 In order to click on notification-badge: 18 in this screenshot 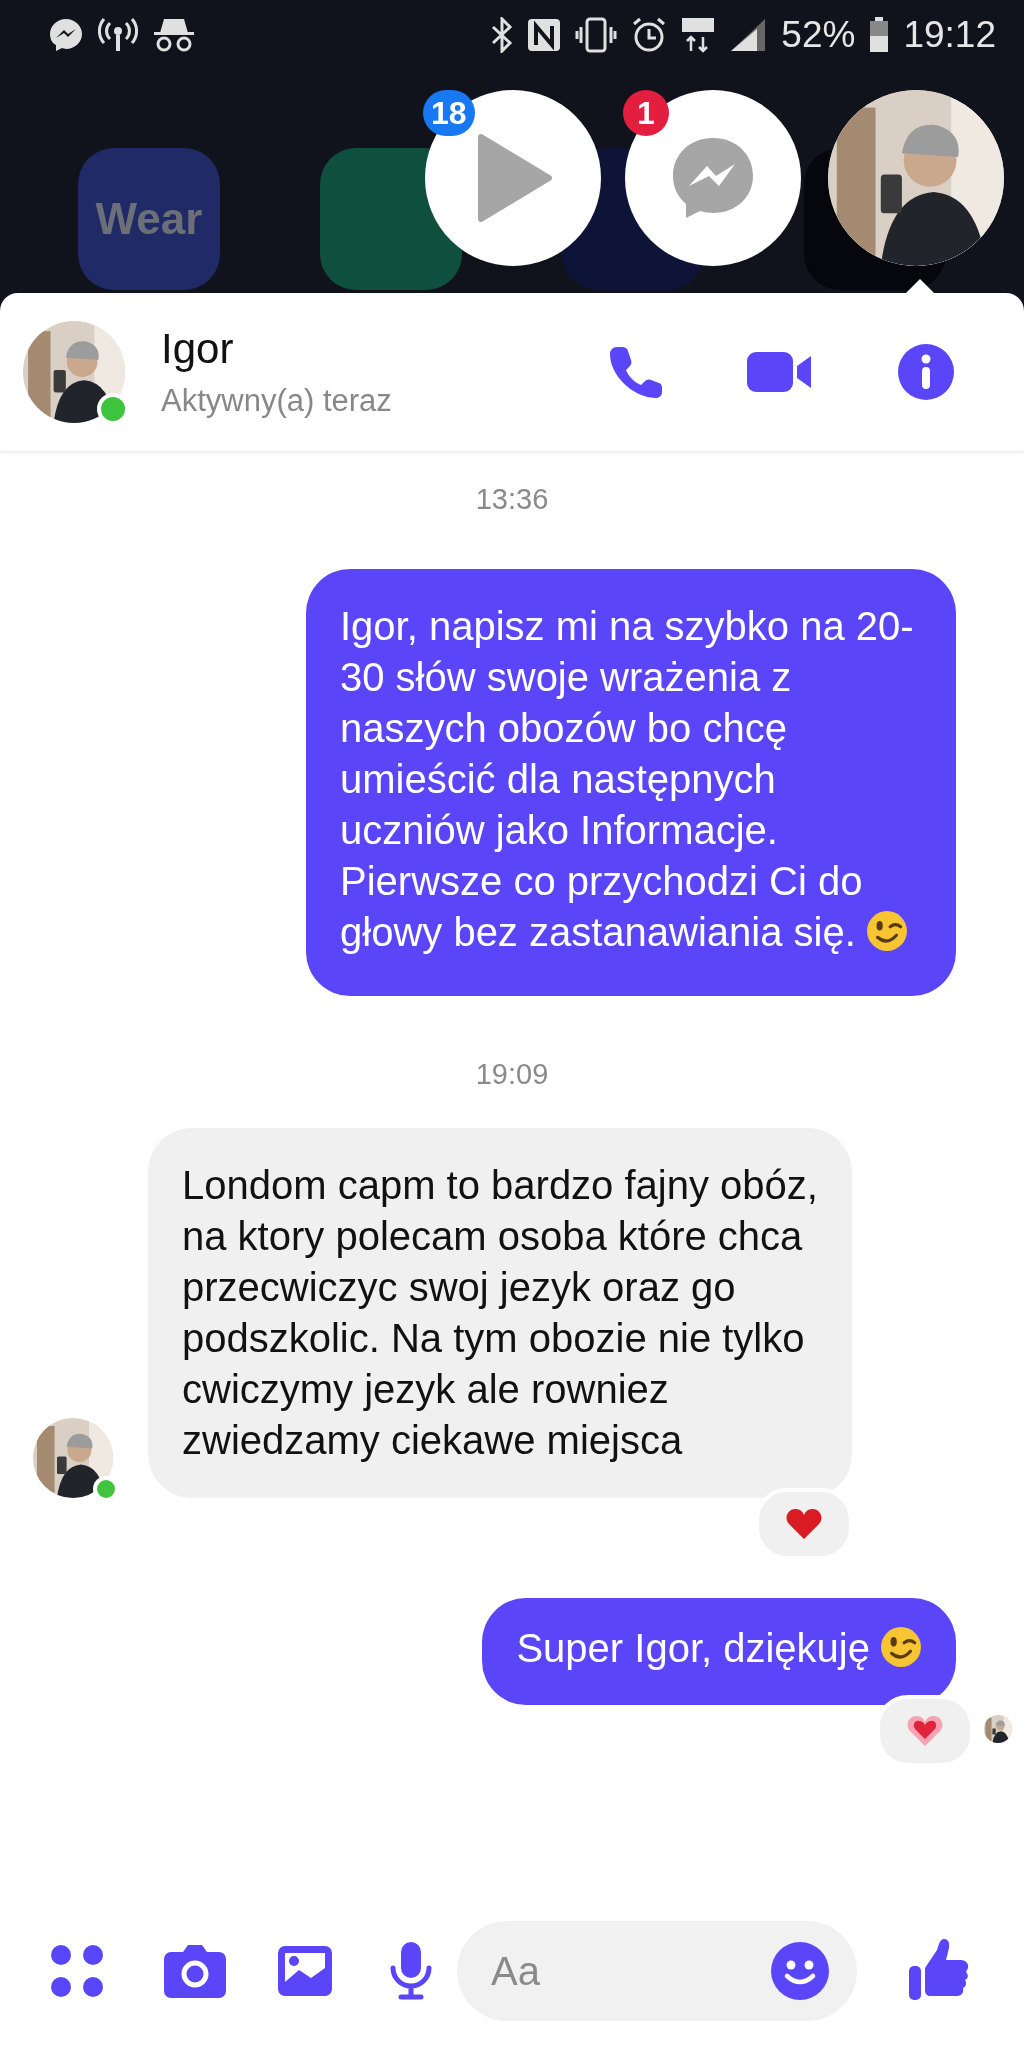, I will do `click(449, 113)`.